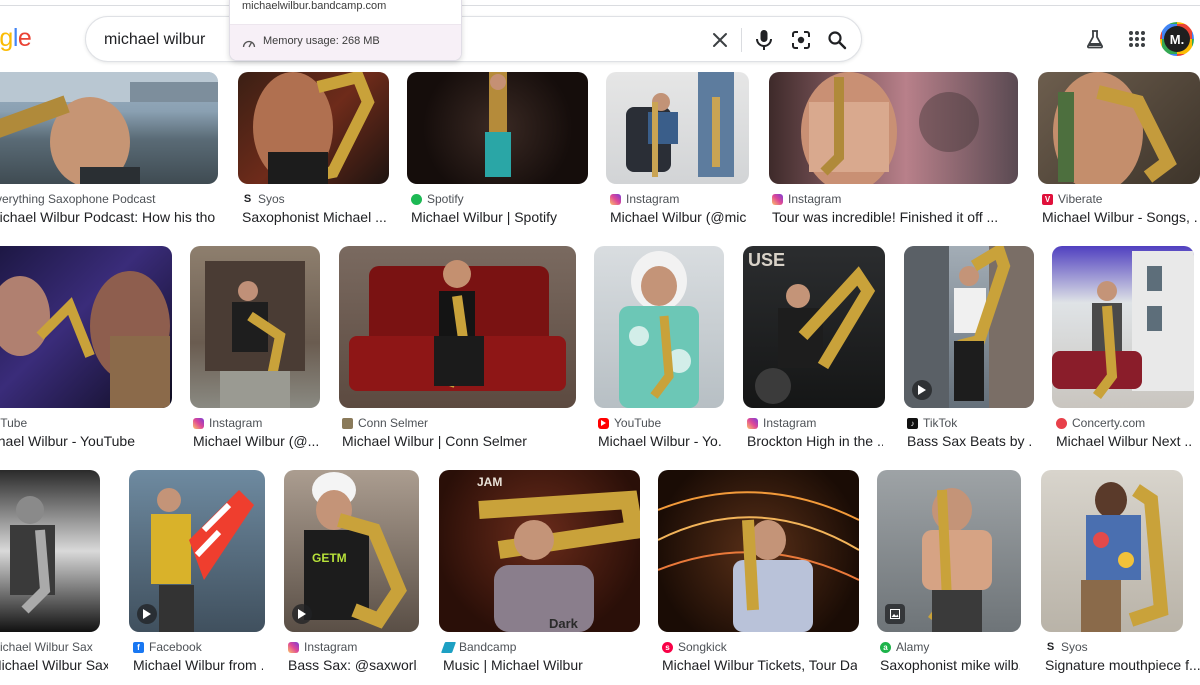  What do you see at coordinates (694, 647) in the screenshot?
I see `result-source: s Songkick` at bounding box center [694, 647].